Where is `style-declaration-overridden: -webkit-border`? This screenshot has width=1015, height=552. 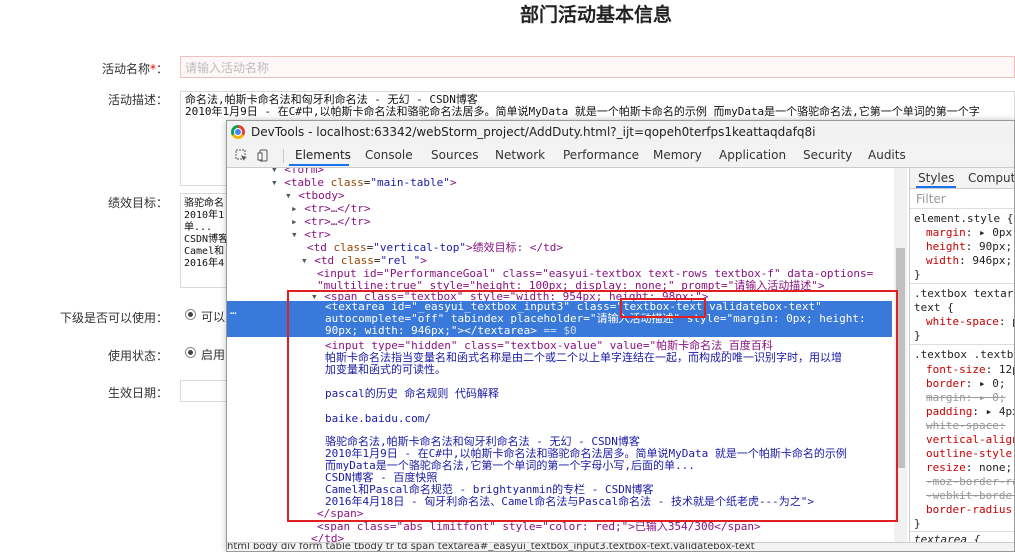
style-declaration-overridden: -webkit-border is located at coordinates (970, 495).